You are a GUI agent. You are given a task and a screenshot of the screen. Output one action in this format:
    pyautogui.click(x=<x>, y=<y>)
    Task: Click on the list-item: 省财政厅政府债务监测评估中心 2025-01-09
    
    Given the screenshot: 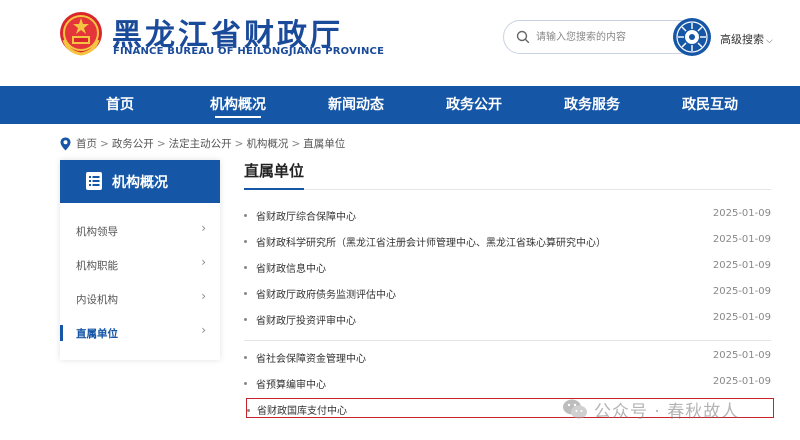 What is the action you would take?
    pyautogui.click(x=507, y=293)
    